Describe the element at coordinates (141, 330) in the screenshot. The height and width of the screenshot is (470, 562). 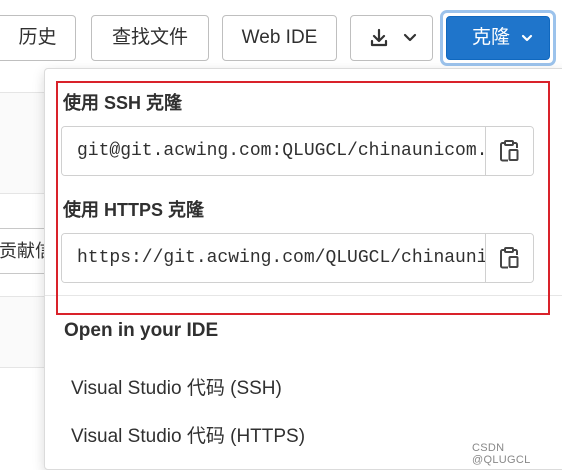
I see `open-in-ide-title: Open in your IDE` at that location.